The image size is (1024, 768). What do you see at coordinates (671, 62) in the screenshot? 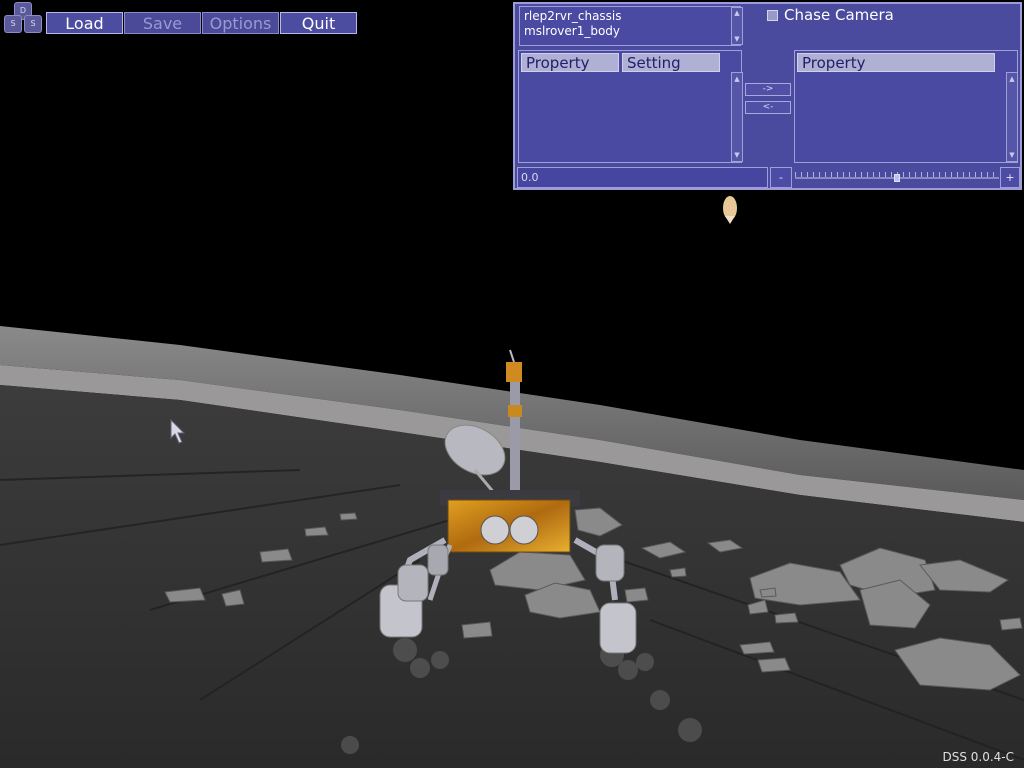
I see `column-header-setting: Setting` at bounding box center [671, 62].